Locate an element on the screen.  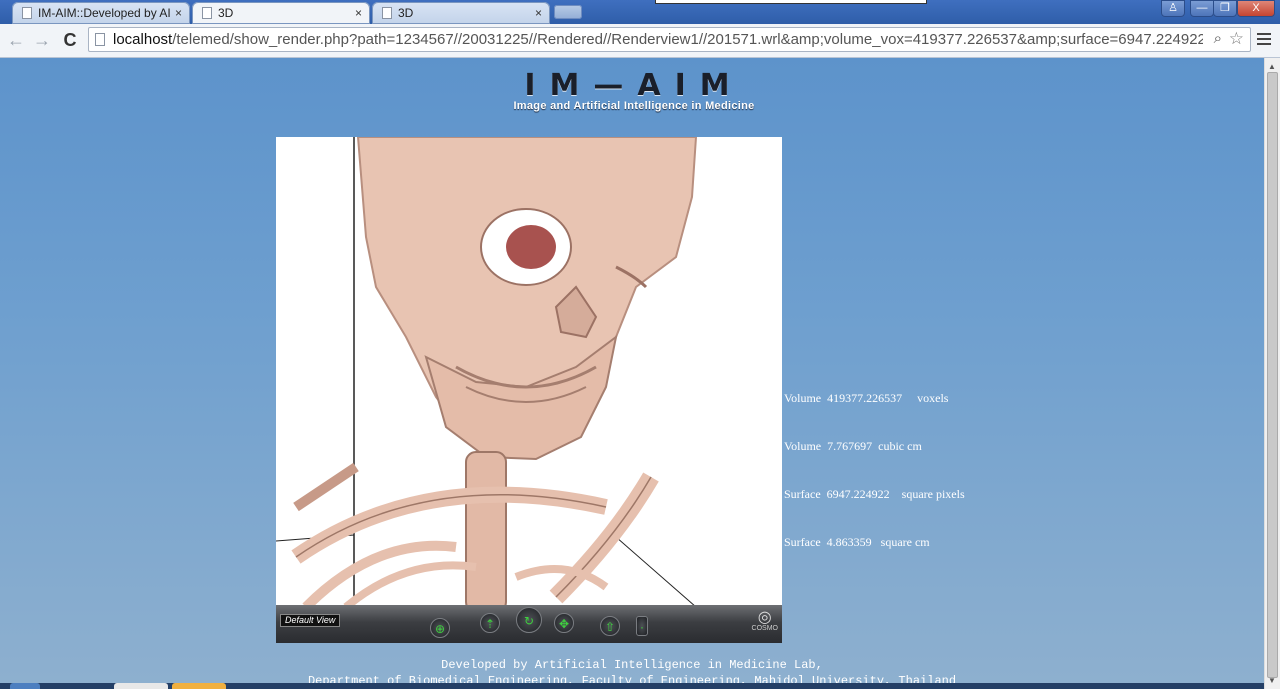
walk-mode-icon: ⇡ is located at coordinates (490, 623).